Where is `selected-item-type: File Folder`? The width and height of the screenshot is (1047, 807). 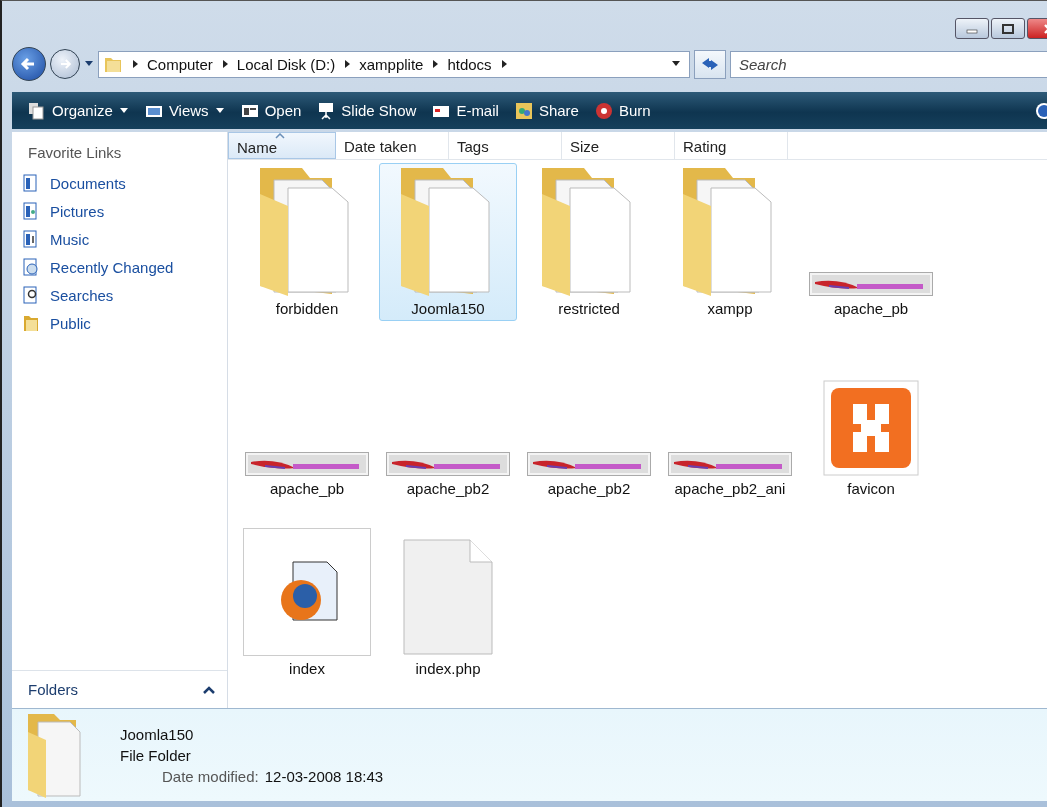 selected-item-type: File Folder is located at coordinates (156, 755).